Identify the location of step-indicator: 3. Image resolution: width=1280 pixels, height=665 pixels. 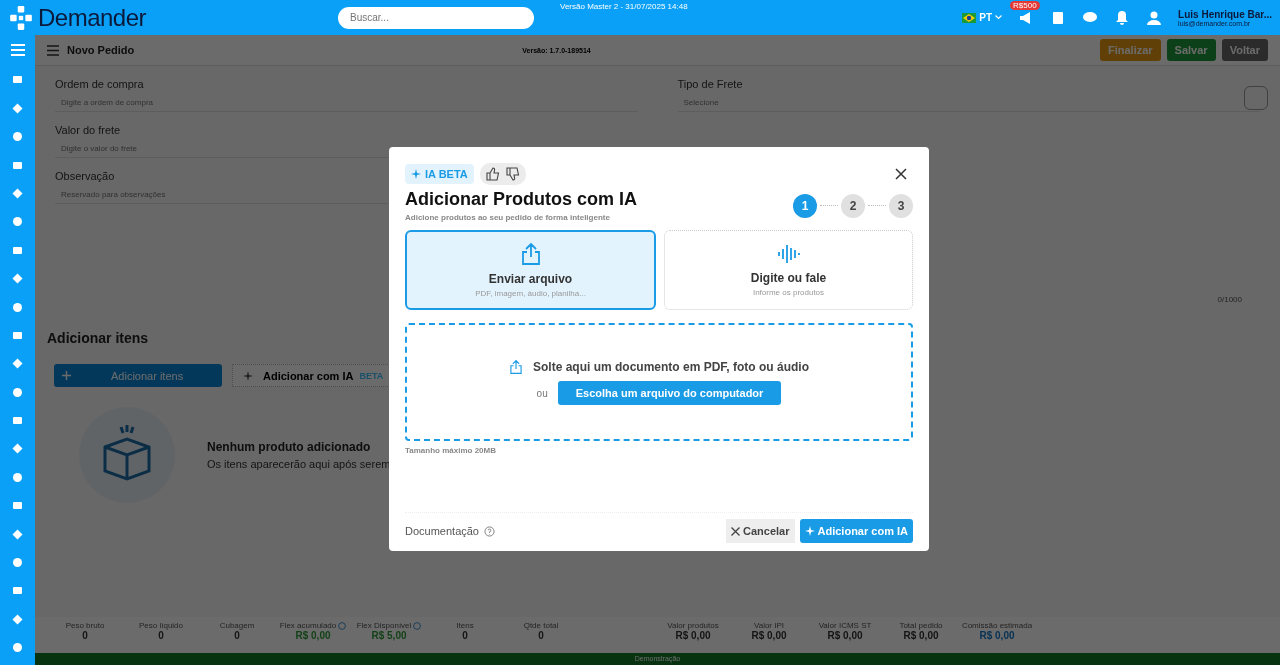
(901, 205).